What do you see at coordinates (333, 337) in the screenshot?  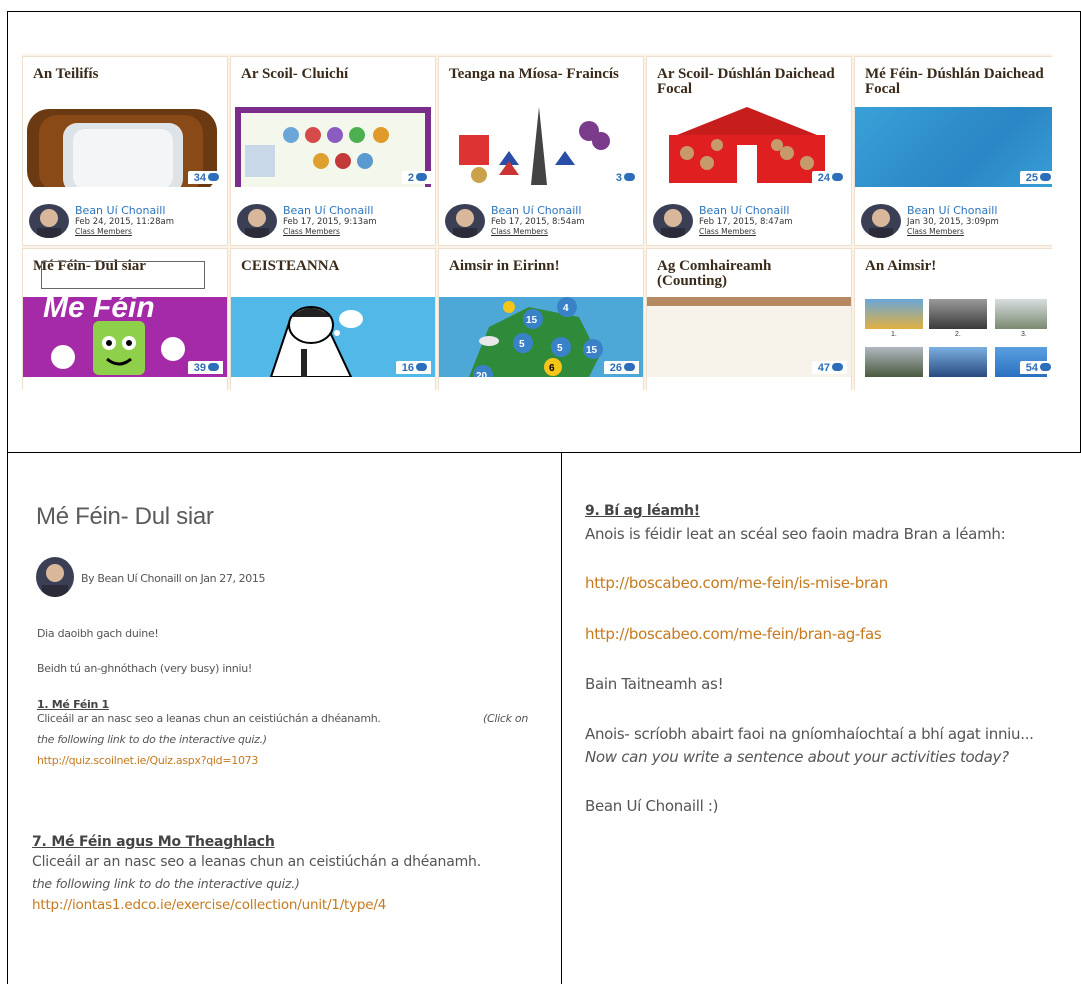 I see `card-thumbnail: 16` at bounding box center [333, 337].